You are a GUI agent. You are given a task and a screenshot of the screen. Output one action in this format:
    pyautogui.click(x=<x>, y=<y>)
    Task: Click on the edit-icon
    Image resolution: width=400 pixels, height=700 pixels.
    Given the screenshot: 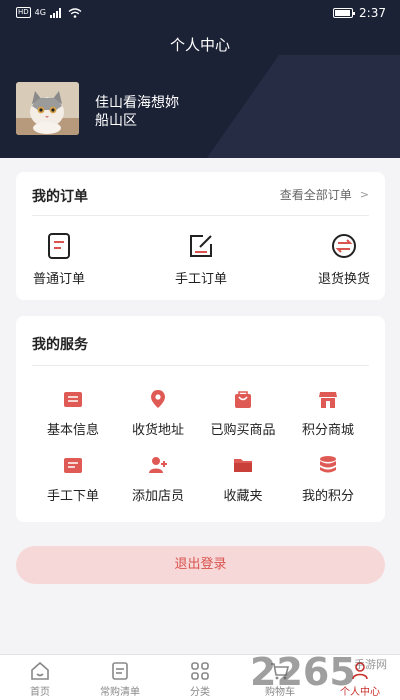 What is the action you would take?
    pyautogui.click(x=201, y=246)
    